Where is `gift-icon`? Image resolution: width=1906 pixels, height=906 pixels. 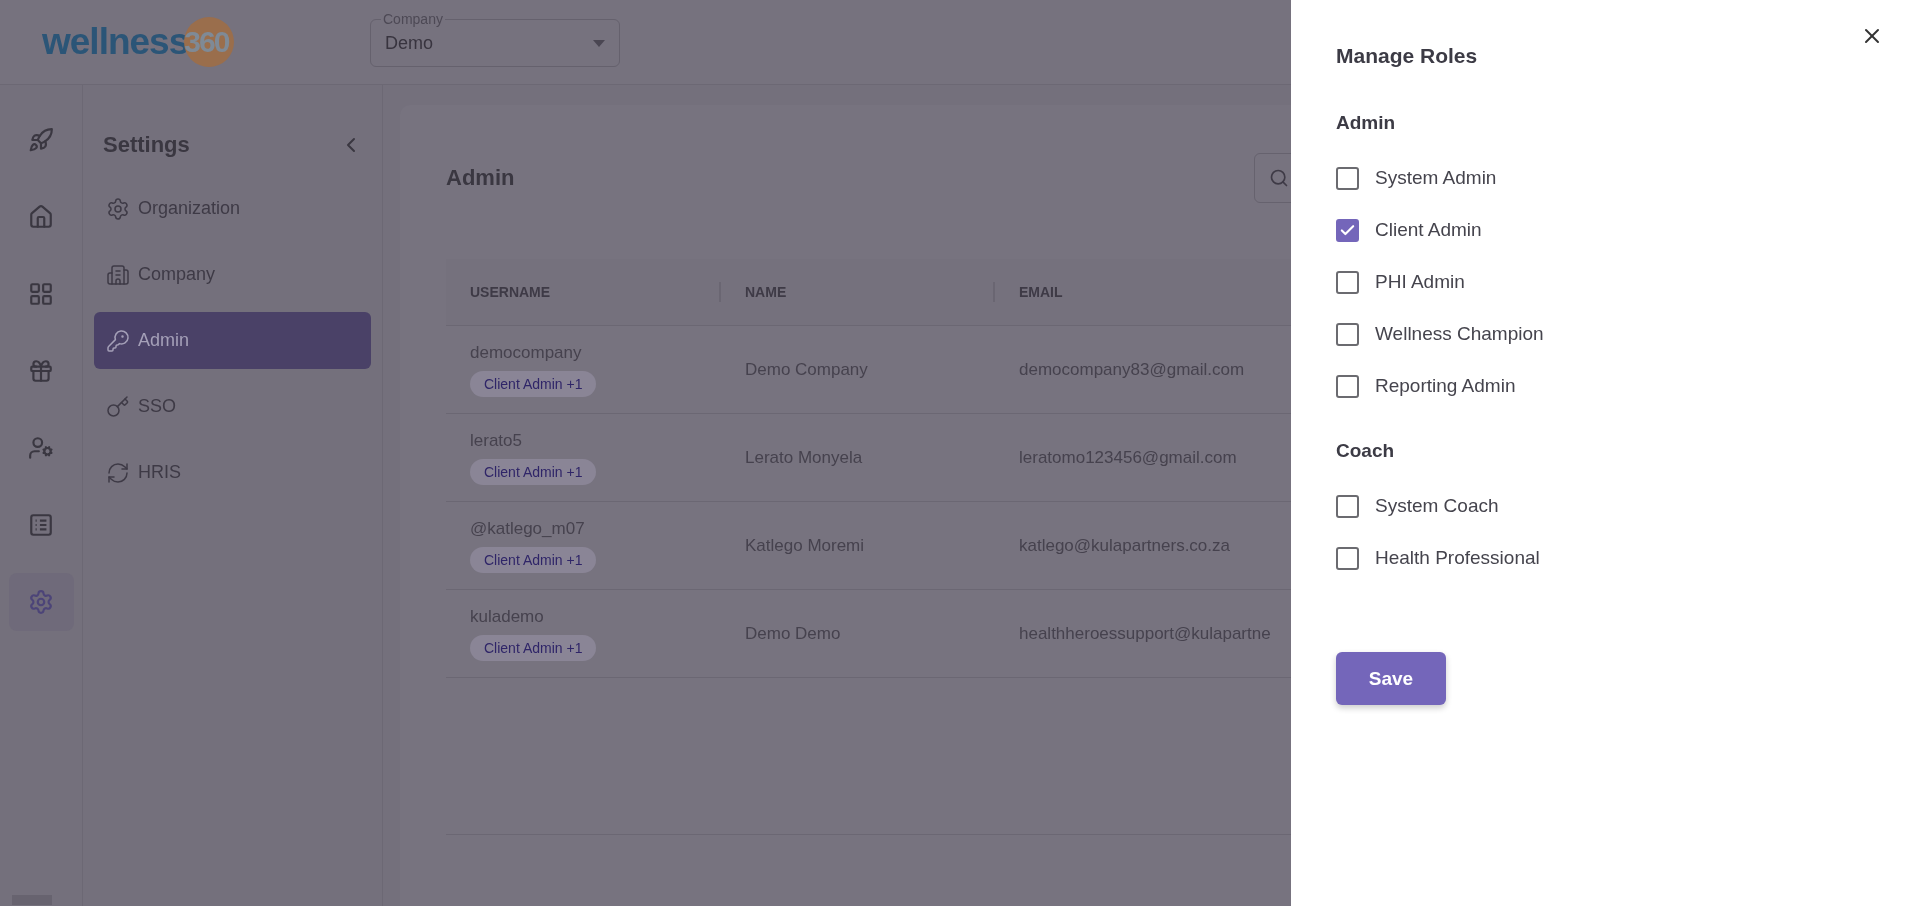
gift-icon is located at coordinates (41, 371).